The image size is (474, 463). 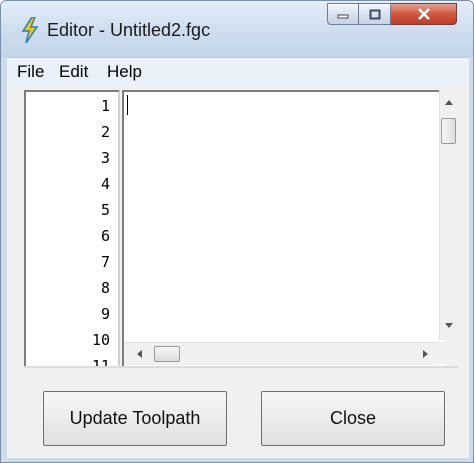 What do you see at coordinates (105, 184) in the screenshot?
I see `line-number: 4` at bounding box center [105, 184].